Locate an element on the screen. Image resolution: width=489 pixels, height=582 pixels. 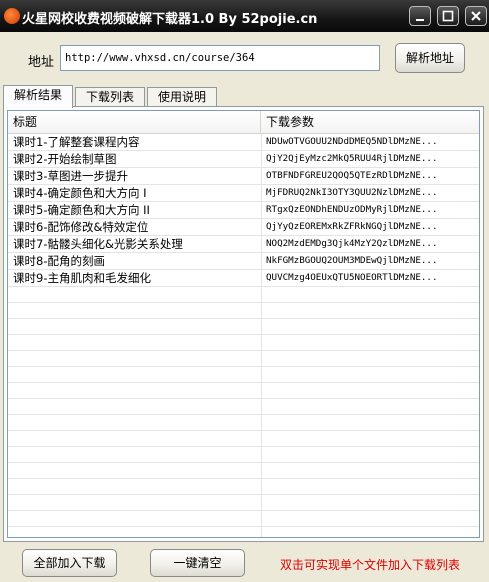
row-title: 课时3-草图进一步提升 is located at coordinates (70, 176).